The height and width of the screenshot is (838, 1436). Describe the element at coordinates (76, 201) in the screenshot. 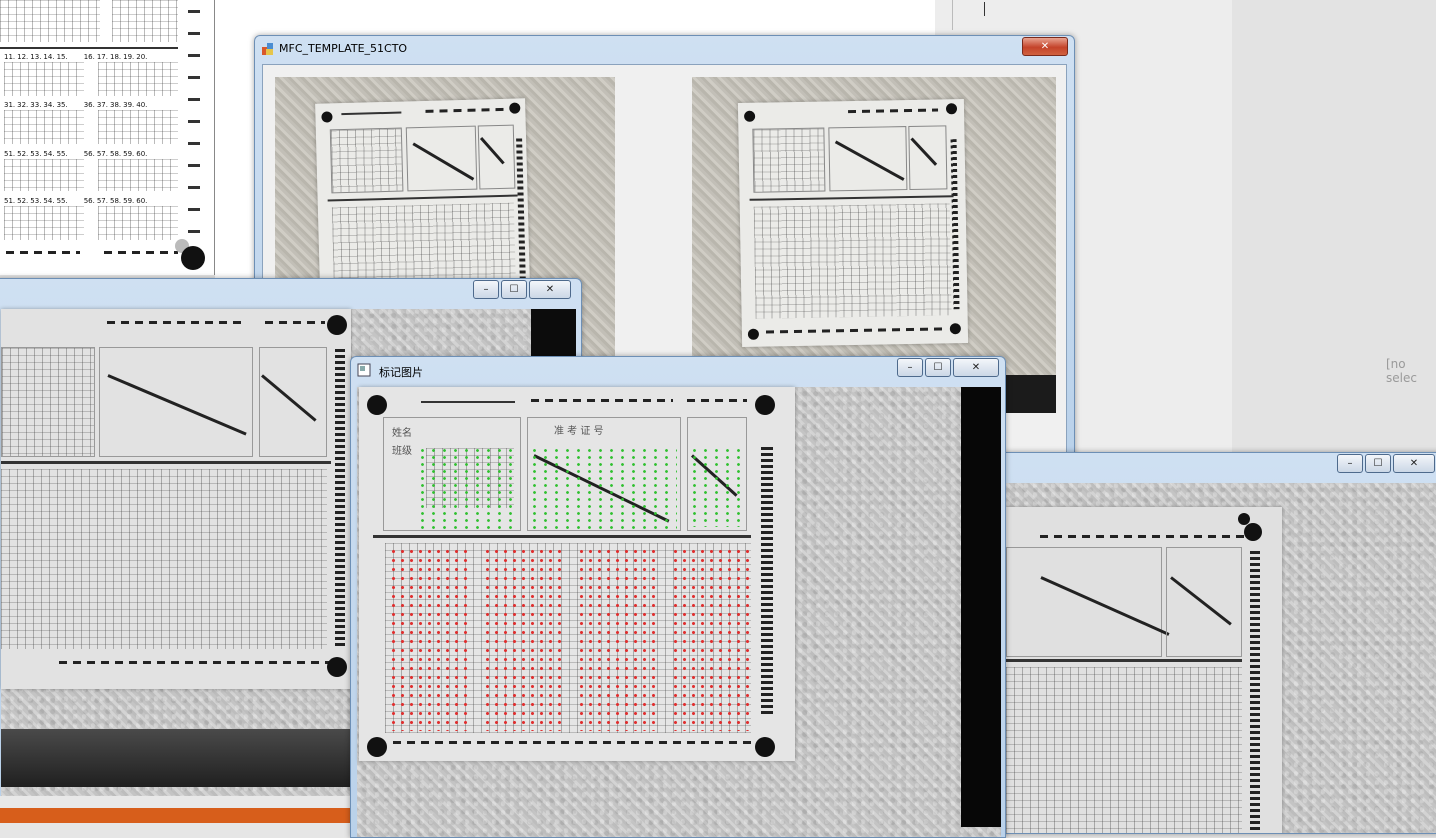

I see `template-row-4: 51. 52. 53. 54. 55. 56. 57. 58. 59. 60.` at that location.